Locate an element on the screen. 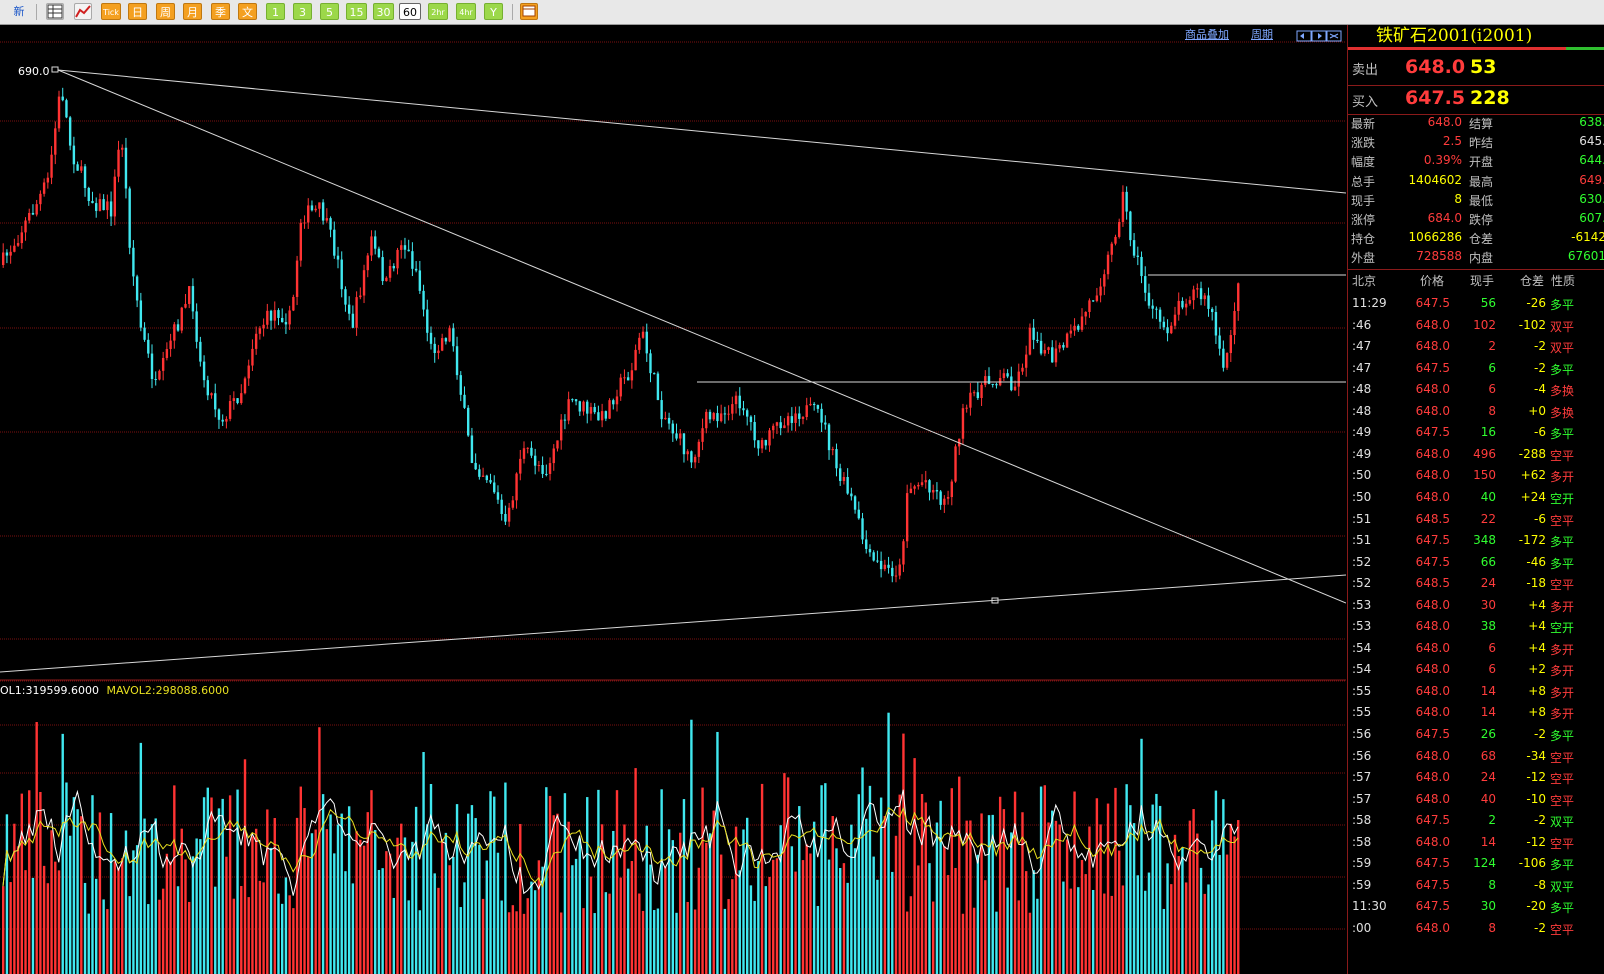 The width and height of the screenshot is (1604, 974). period-link: 周期 is located at coordinates (1262, 34).